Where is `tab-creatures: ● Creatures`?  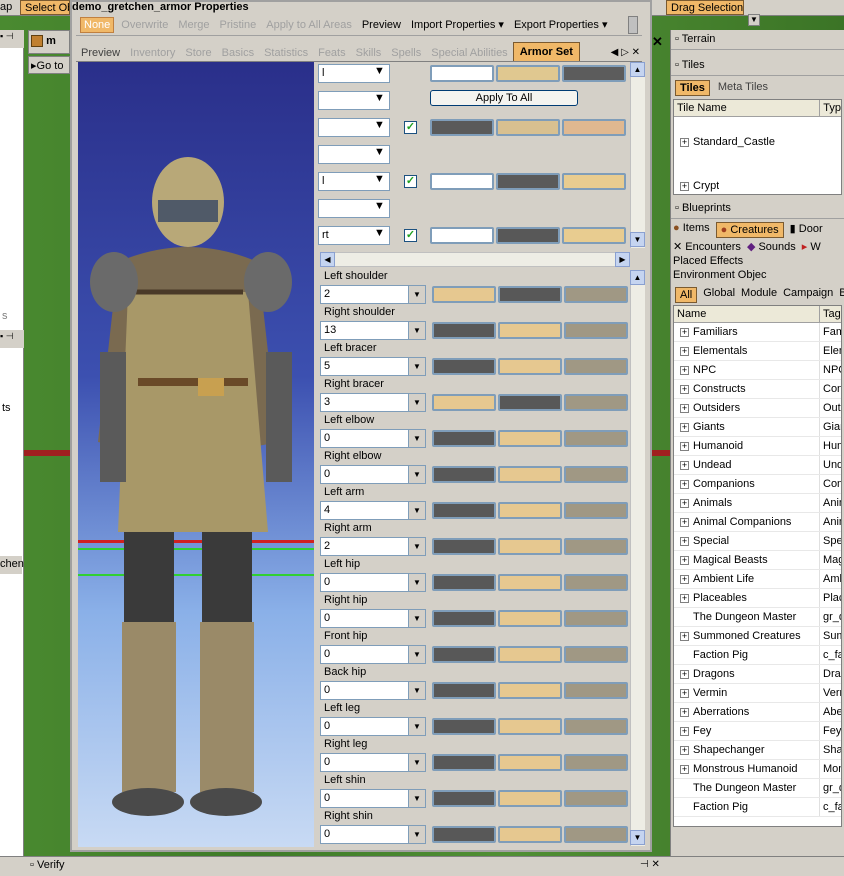 tab-creatures: ● Creatures is located at coordinates (749, 230).